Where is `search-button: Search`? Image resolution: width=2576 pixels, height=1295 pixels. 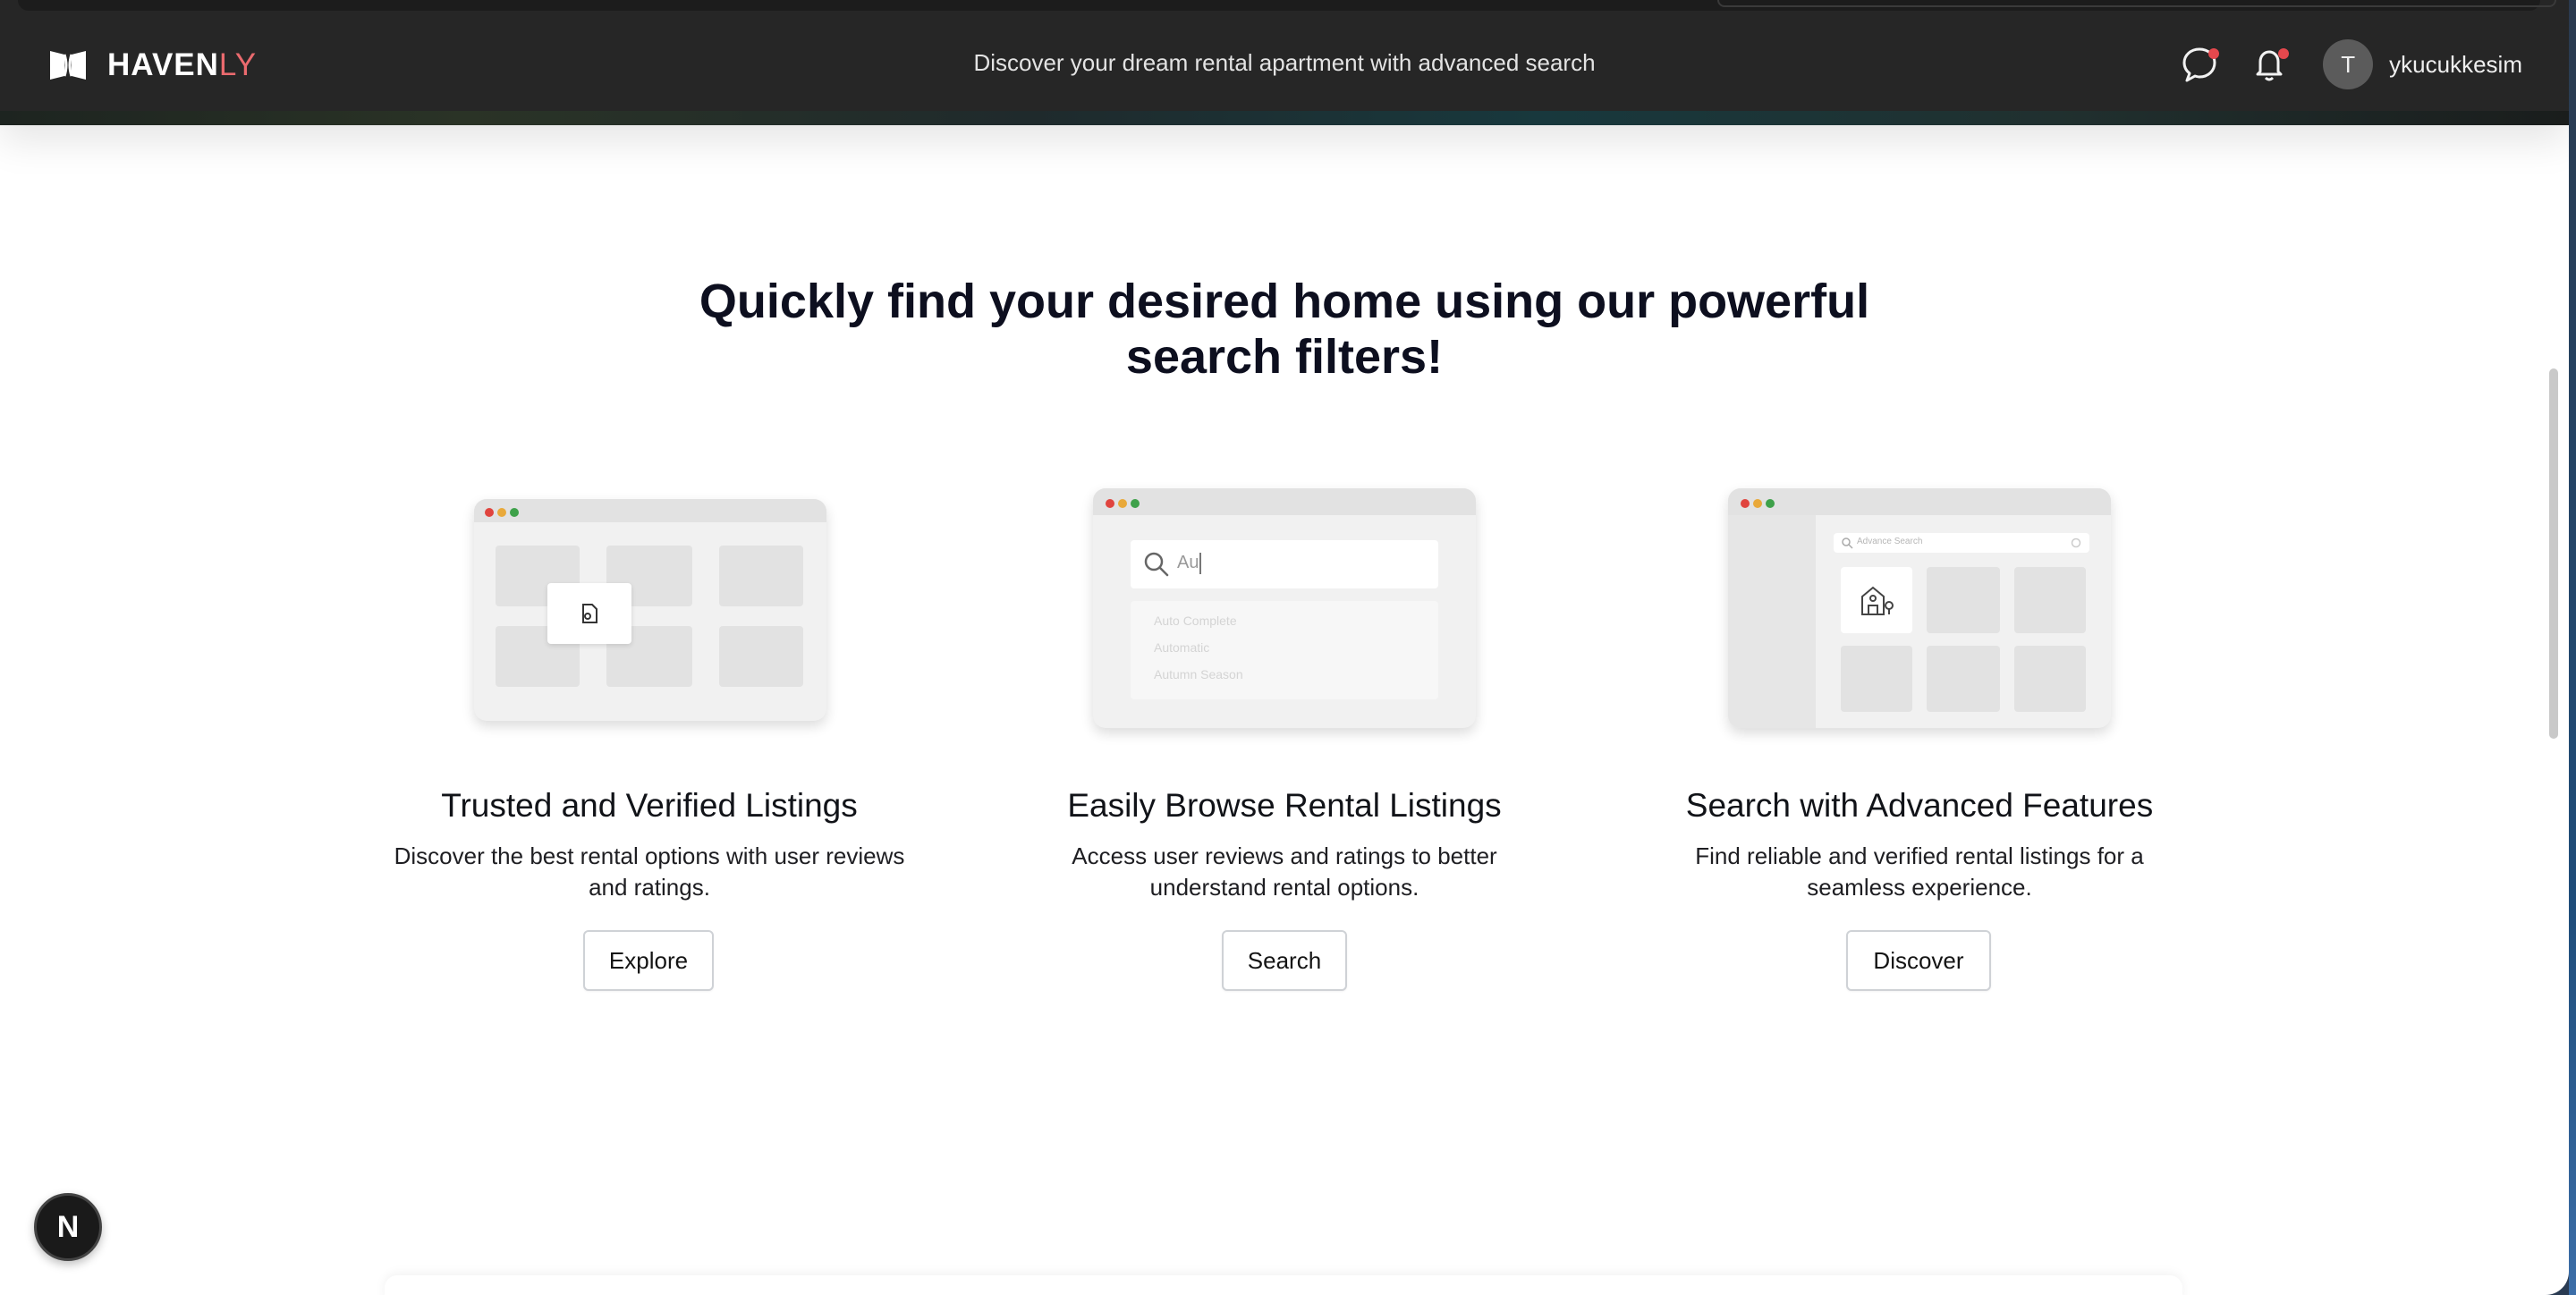
search-button: Search is located at coordinates (1284, 961).